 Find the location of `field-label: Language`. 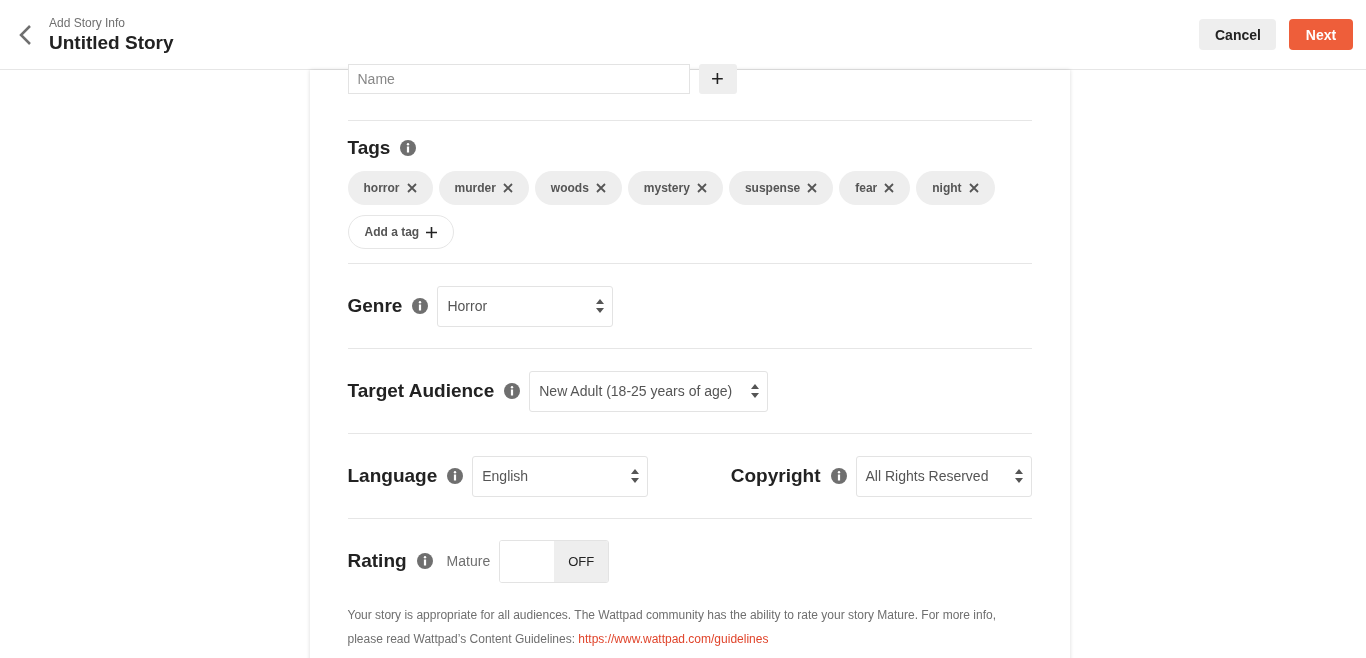

field-label: Language is located at coordinates (392, 476).